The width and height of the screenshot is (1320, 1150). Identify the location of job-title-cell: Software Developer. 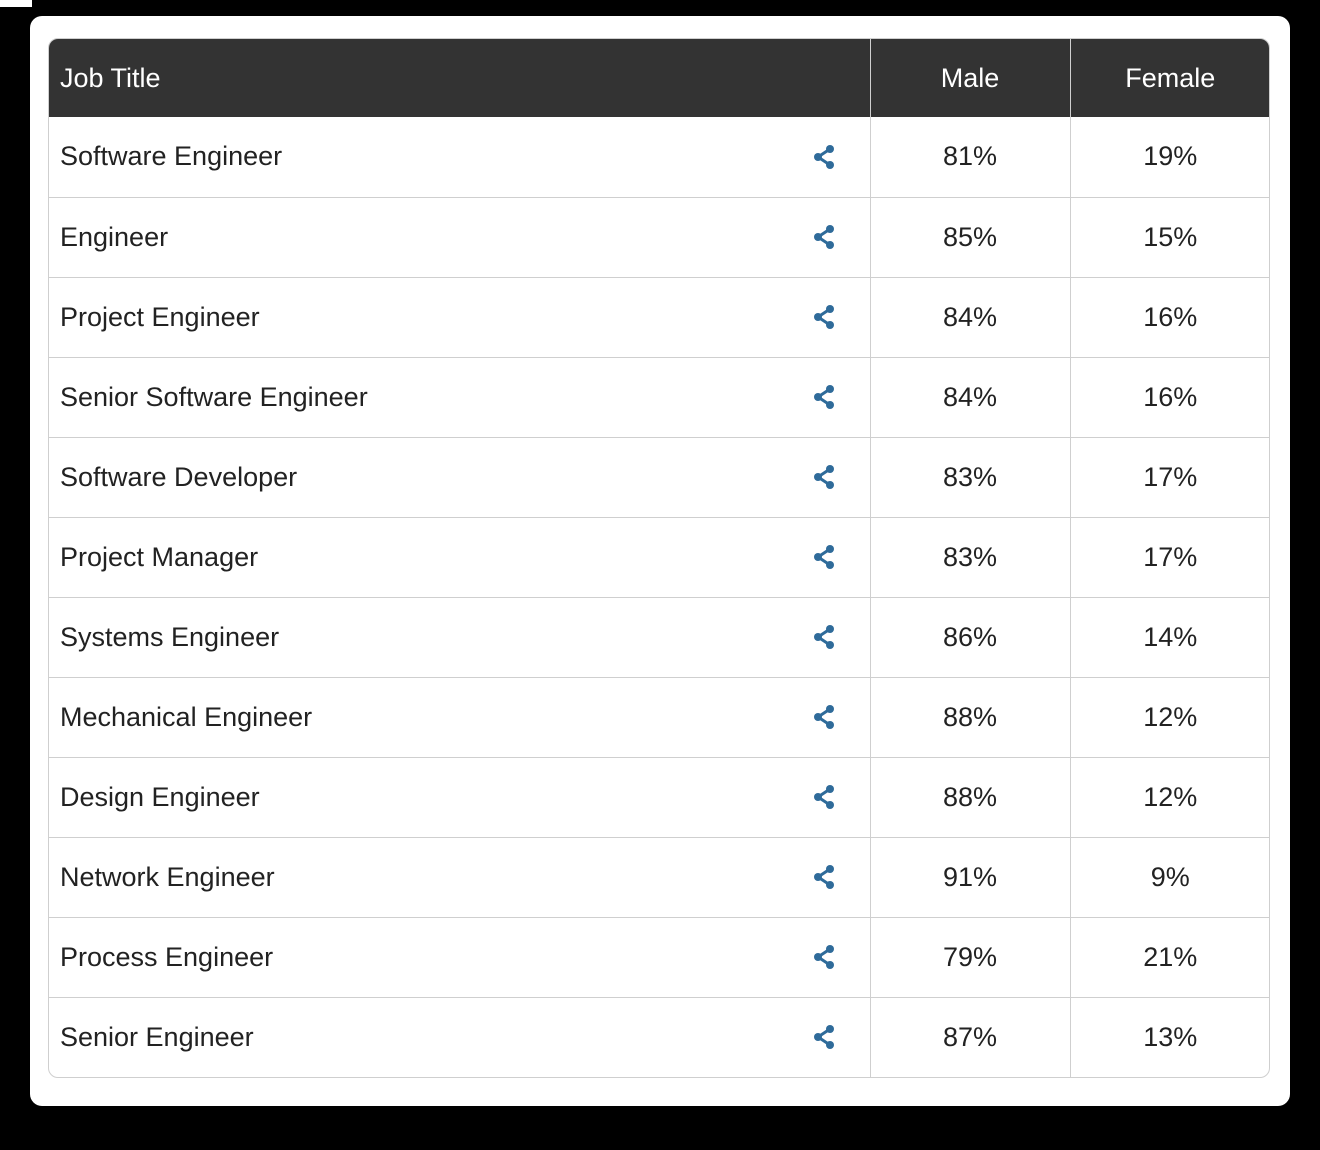
(459, 476).